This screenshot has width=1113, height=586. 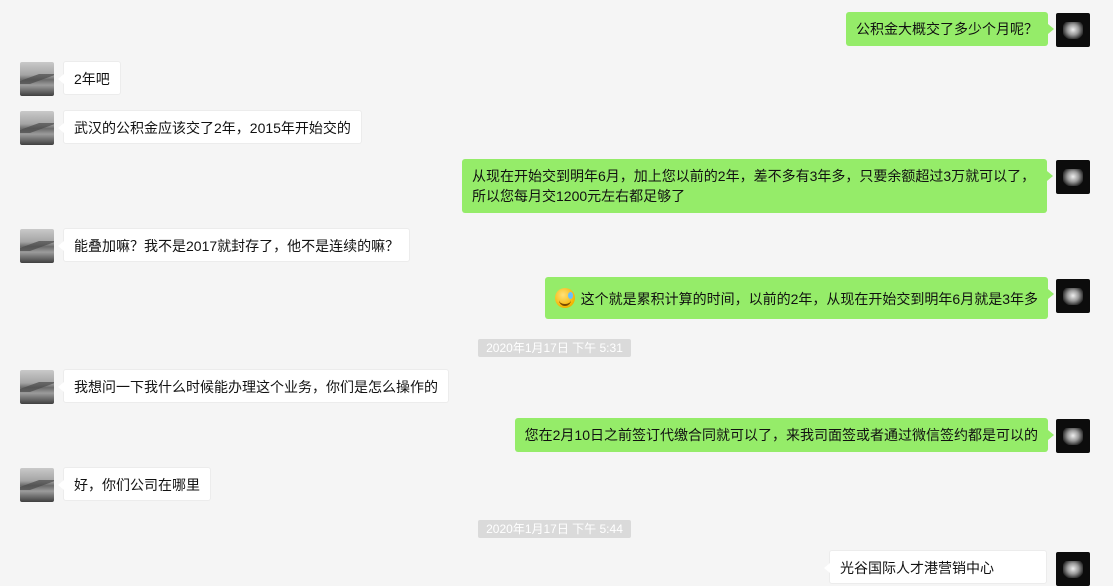 I want to click on message-bubble-outgoing: 公积金大概交了多少个月呢？, so click(x=950, y=29).